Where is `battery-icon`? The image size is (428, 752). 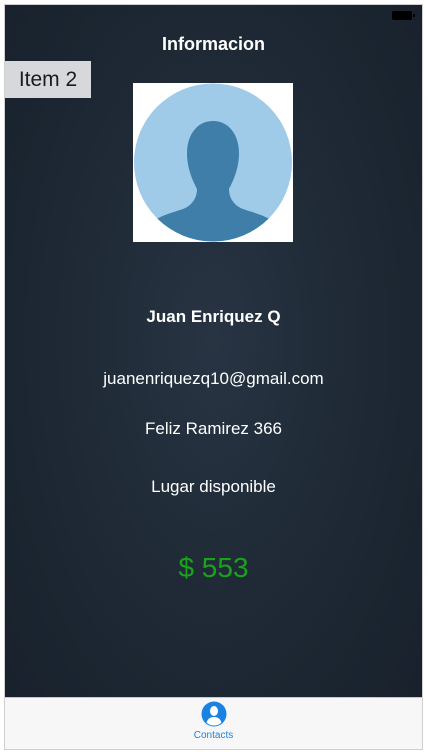
battery-icon is located at coordinates (403, 15).